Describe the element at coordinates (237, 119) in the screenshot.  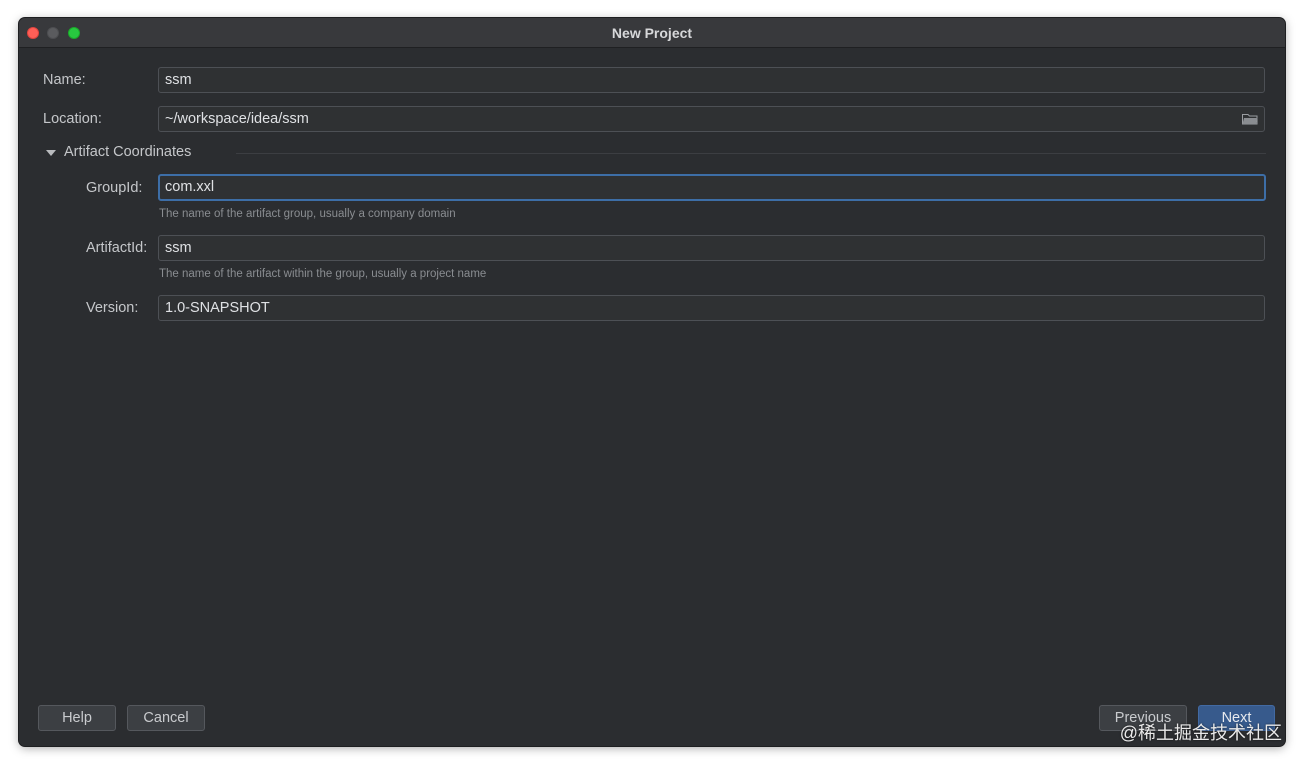
I see `location-value: ~/workspace/idea/ssm` at that location.